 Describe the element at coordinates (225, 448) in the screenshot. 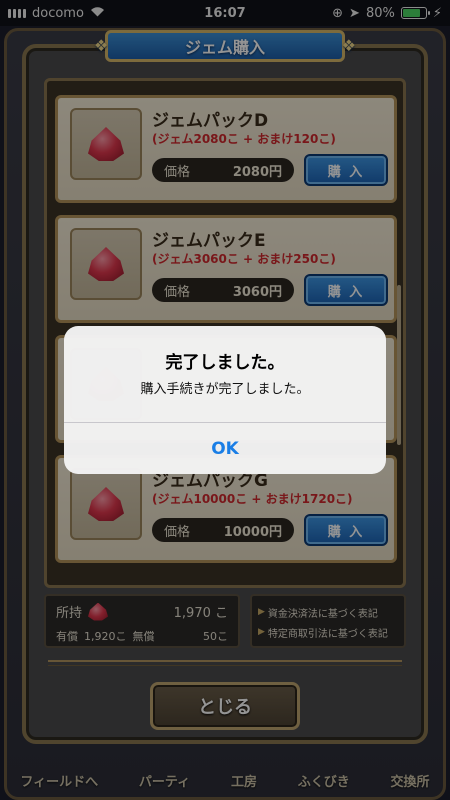

I see `ok-button: OK` at that location.